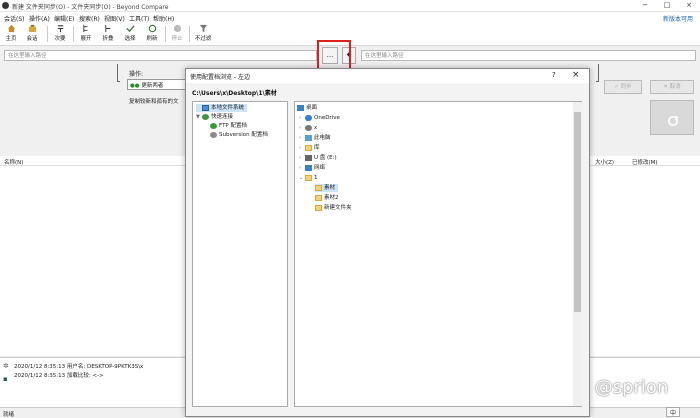 The image size is (700, 418). Describe the element at coordinates (604, 162) in the screenshot. I see `size-column: 大小(Z)` at that location.